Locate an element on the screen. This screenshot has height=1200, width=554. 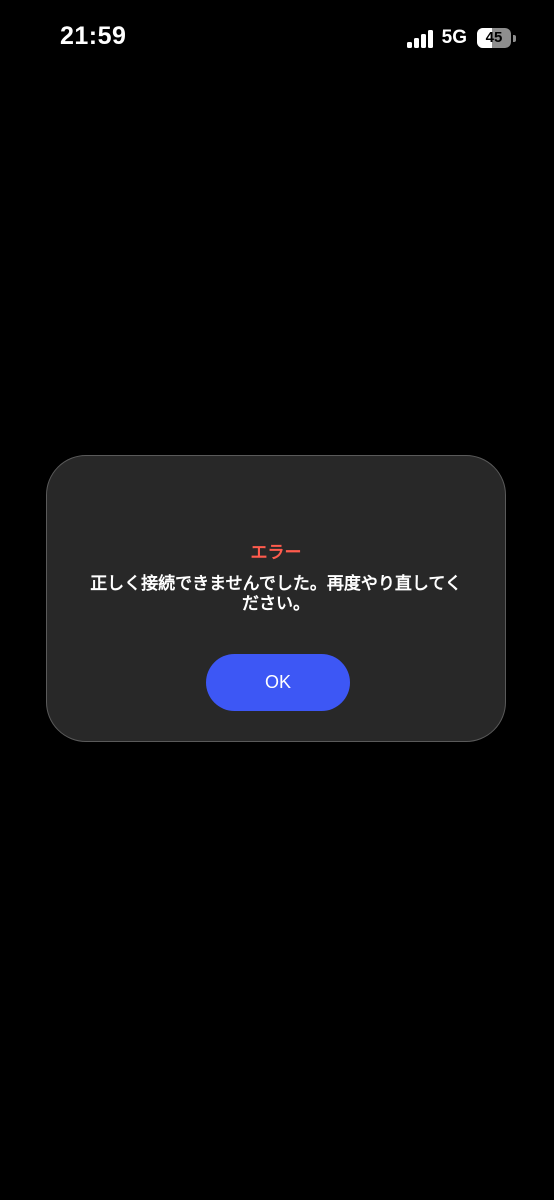
battery-icon: 45 is located at coordinates (496, 38).